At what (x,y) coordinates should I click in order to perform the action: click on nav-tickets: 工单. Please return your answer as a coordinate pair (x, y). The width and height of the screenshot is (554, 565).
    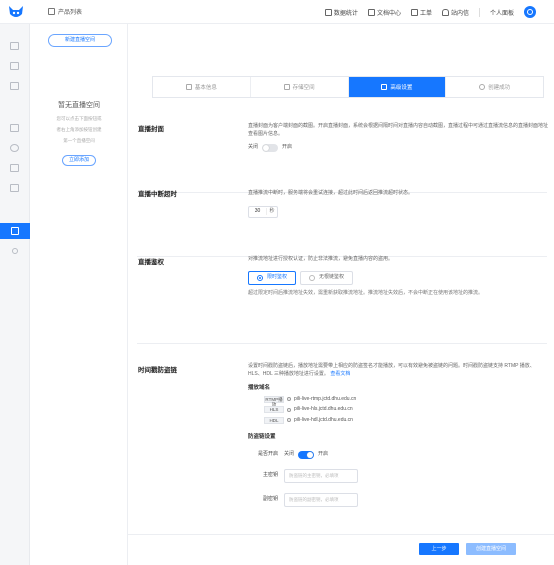
    Looking at the image, I should click on (421, 12).